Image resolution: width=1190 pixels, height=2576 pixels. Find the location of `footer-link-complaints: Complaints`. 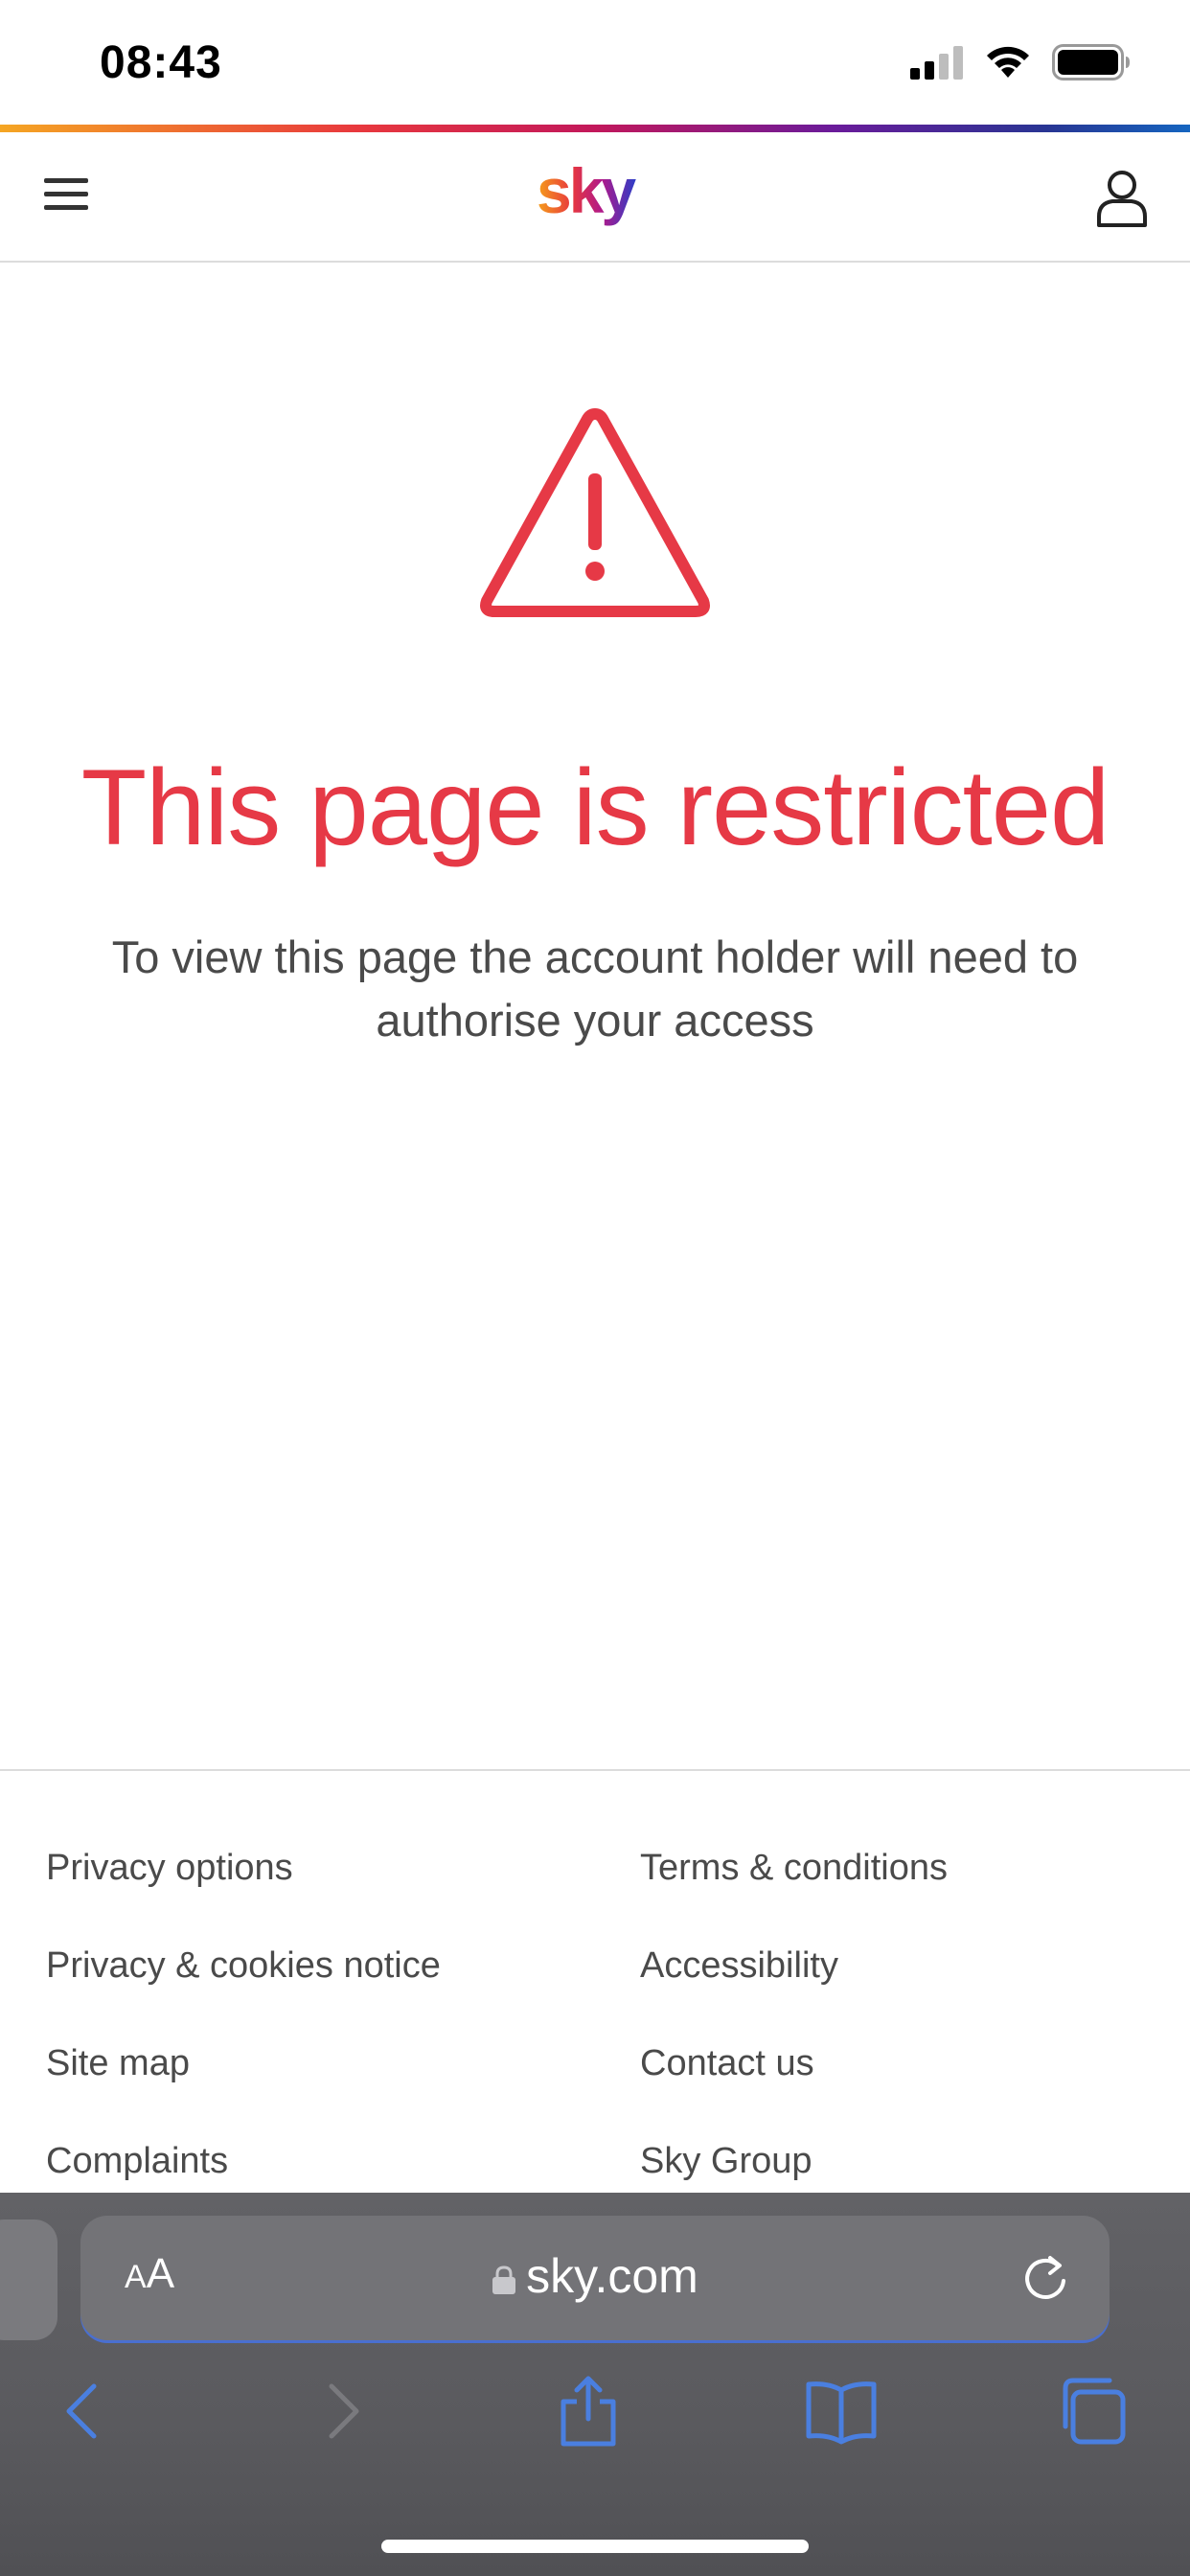

footer-link-complaints: Complaints is located at coordinates (137, 2161).